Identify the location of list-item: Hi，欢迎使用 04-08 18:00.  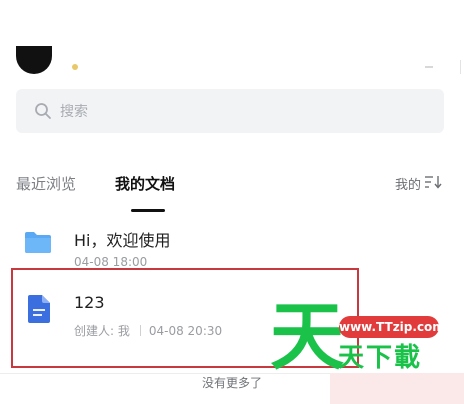
(232, 244).